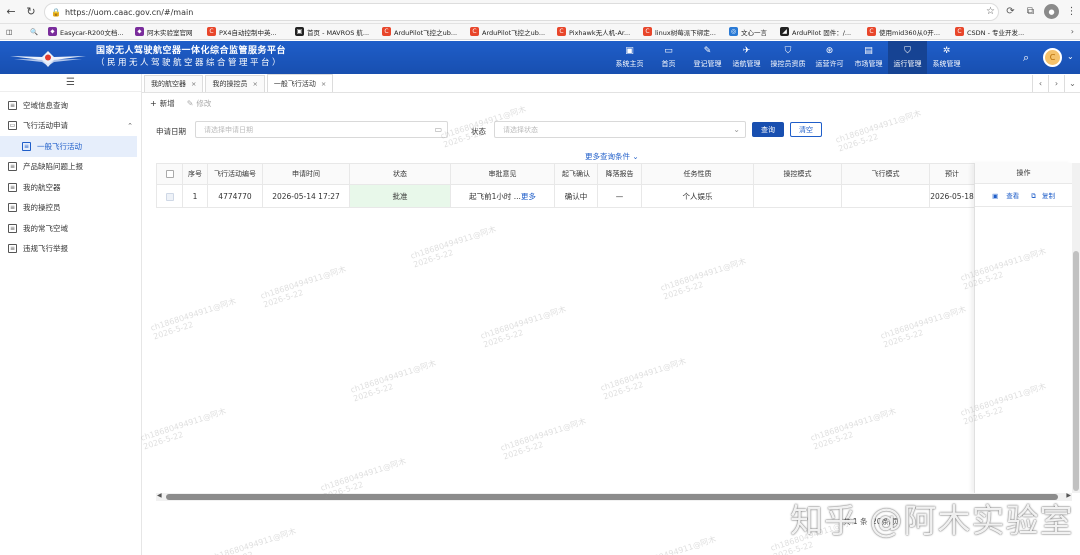 The width and height of the screenshot is (1080, 555). What do you see at coordinates (11, 12) in the screenshot?
I see `back-icon: ←` at bounding box center [11, 12].